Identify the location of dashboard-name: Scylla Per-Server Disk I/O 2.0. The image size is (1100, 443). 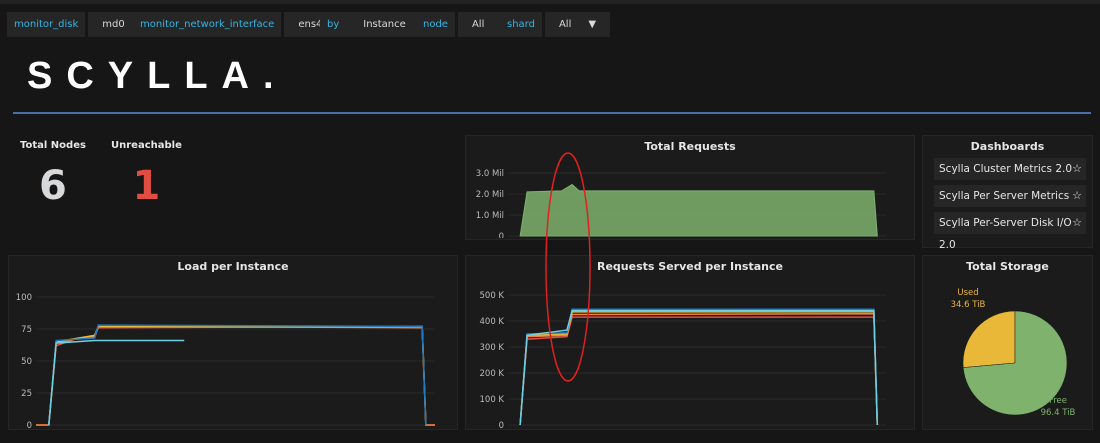
(1005, 234).